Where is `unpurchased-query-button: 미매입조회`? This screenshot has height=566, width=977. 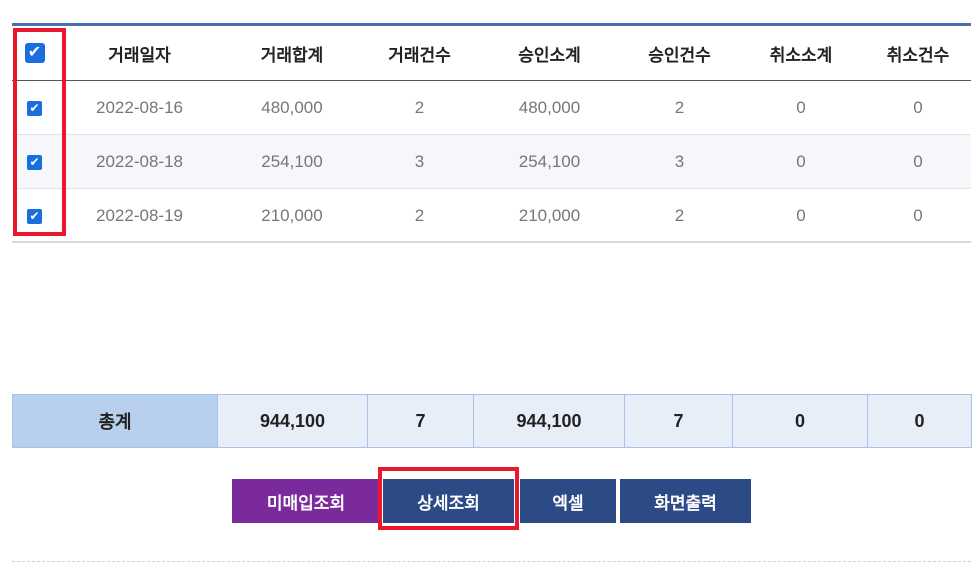 unpurchased-query-button: 미매입조회 is located at coordinates (306, 501).